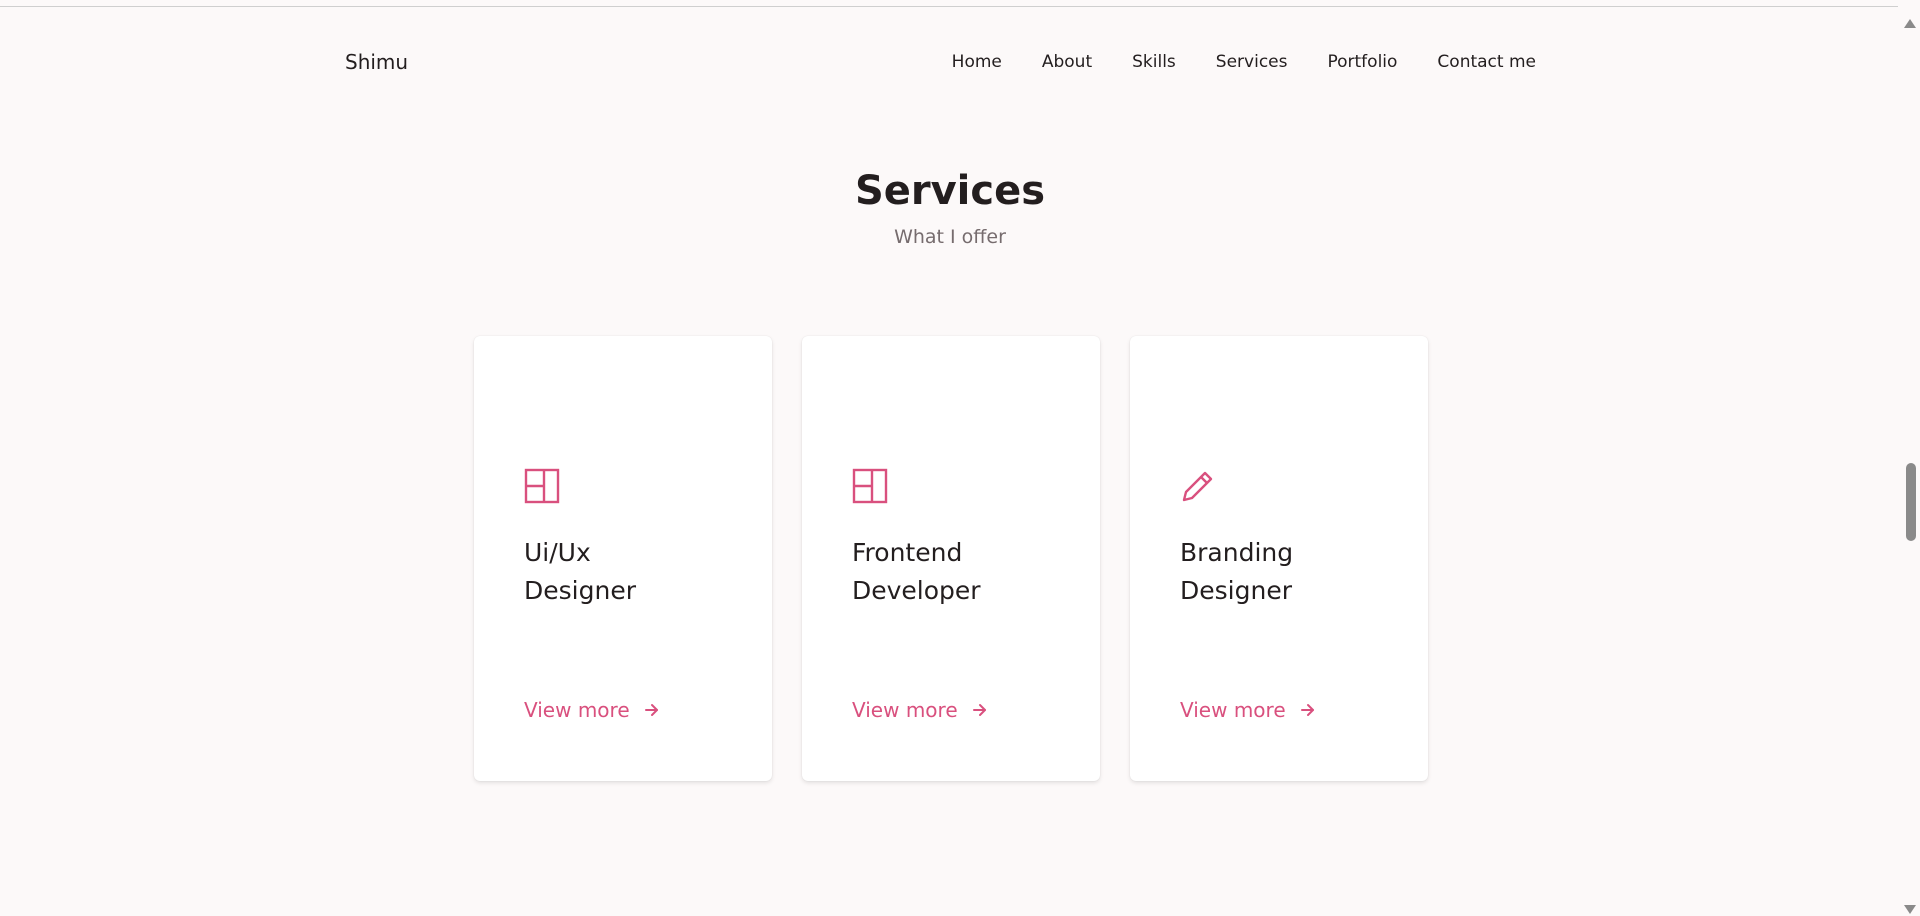 The height and width of the screenshot is (916, 1920). Describe the element at coordinates (1911, 502) in the screenshot. I see `scrollbar-thumb` at that location.